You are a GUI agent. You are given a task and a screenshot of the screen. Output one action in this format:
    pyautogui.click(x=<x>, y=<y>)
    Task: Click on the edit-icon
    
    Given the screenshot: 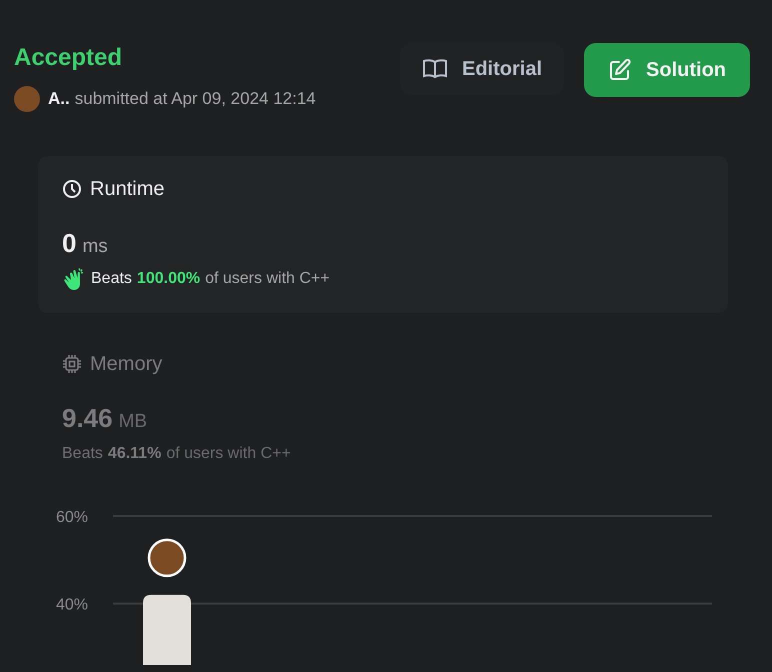 What is the action you would take?
    pyautogui.click(x=620, y=70)
    